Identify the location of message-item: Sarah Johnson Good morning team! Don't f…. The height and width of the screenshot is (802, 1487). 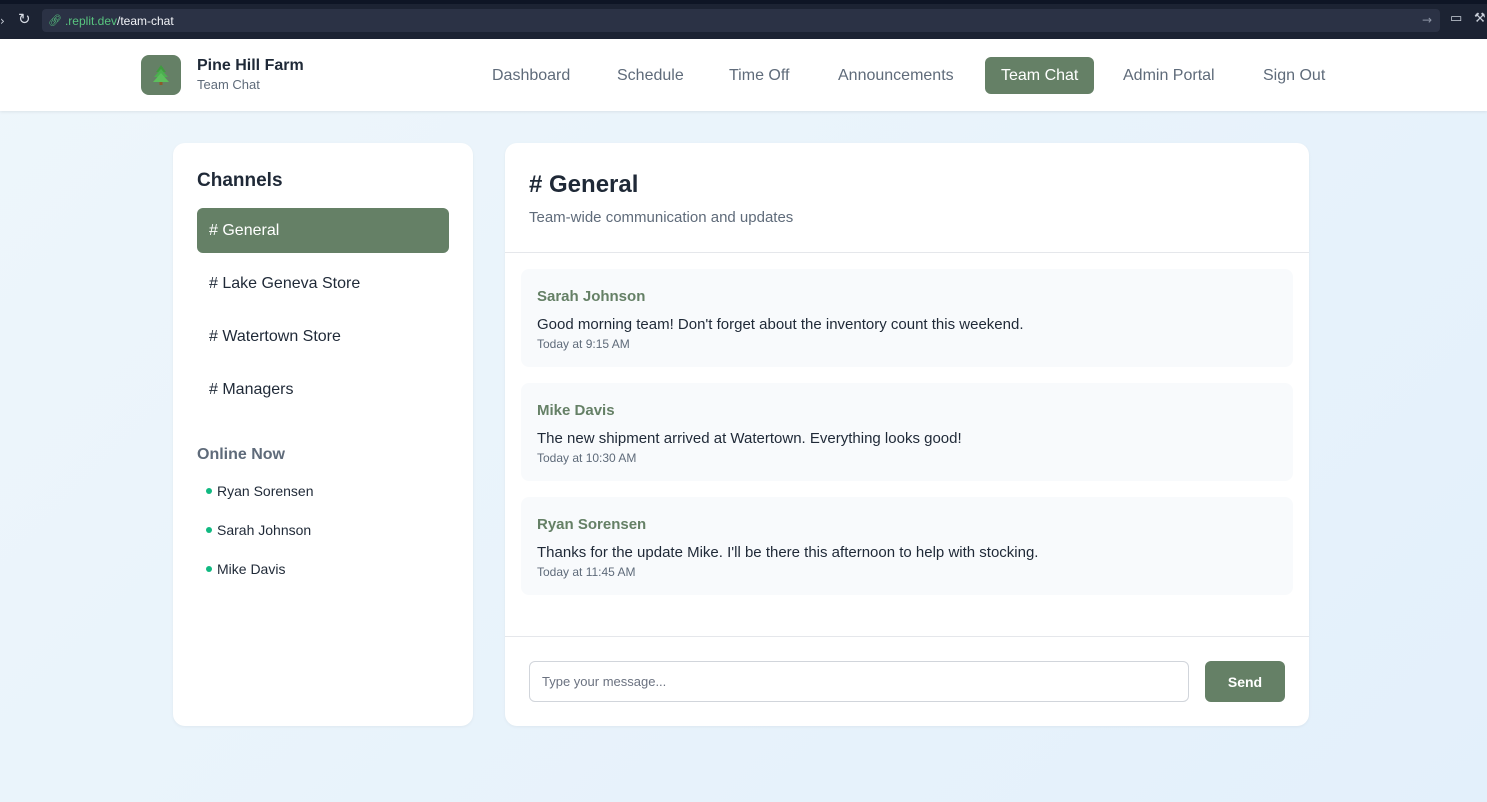
(907, 318).